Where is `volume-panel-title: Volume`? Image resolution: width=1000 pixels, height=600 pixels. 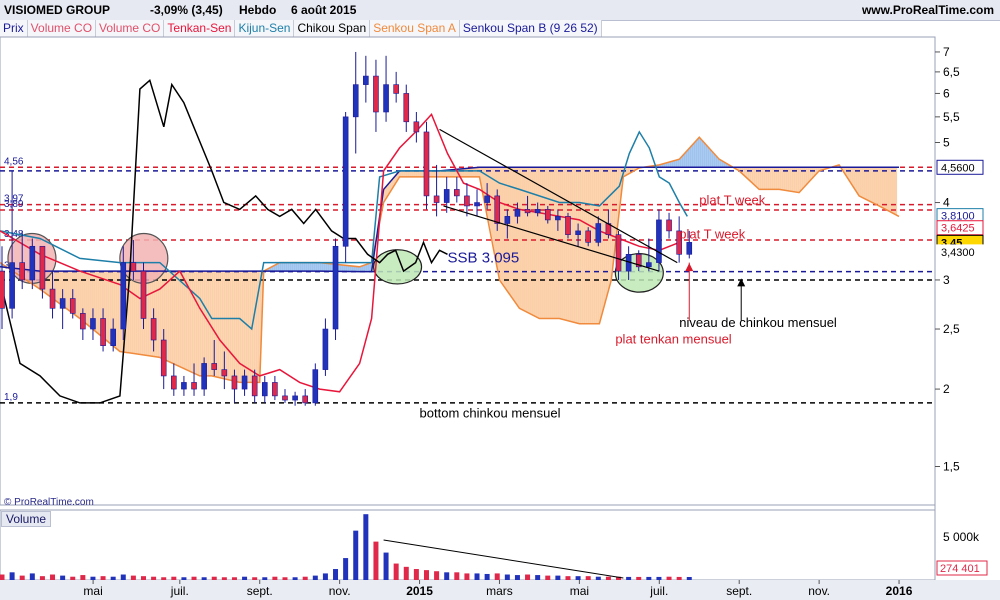
volume-panel-title: Volume is located at coordinates (26, 519).